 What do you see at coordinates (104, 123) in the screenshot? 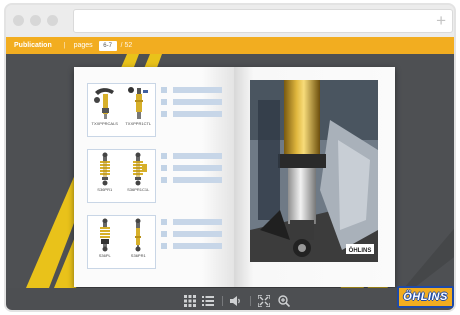
I see `product-code: TXXPPRCALS` at bounding box center [104, 123].